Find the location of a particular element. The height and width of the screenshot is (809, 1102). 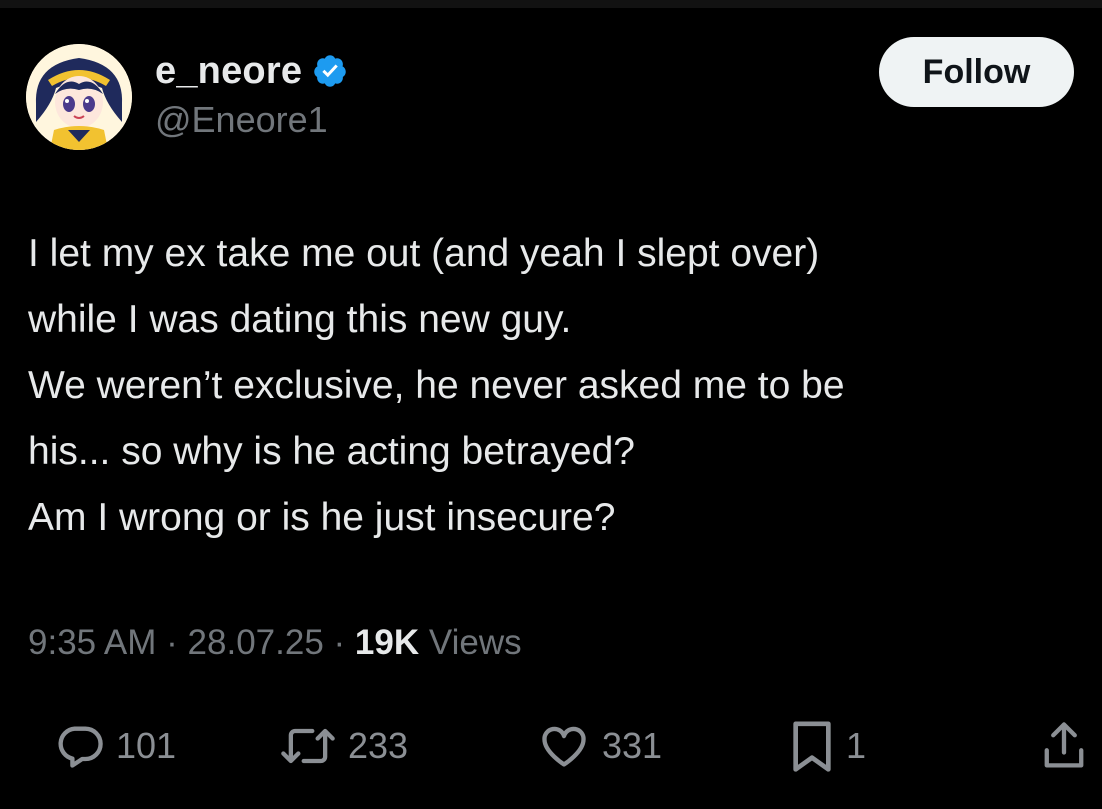

tweet-meta: 9:35 AM · 28.07.25 · 19K Views is located at coordinates (275, 643).